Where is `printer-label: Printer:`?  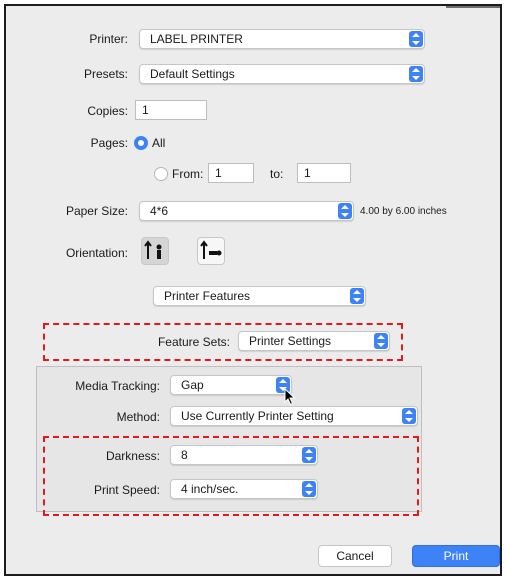 printer-label: Printer: is located at coordinates (108, 39).